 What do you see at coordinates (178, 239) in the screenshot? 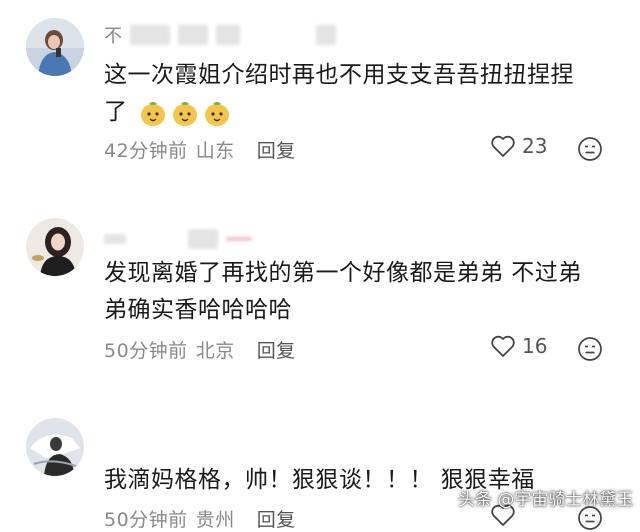
I see `username-blurred` at bounding box center [178, 239].